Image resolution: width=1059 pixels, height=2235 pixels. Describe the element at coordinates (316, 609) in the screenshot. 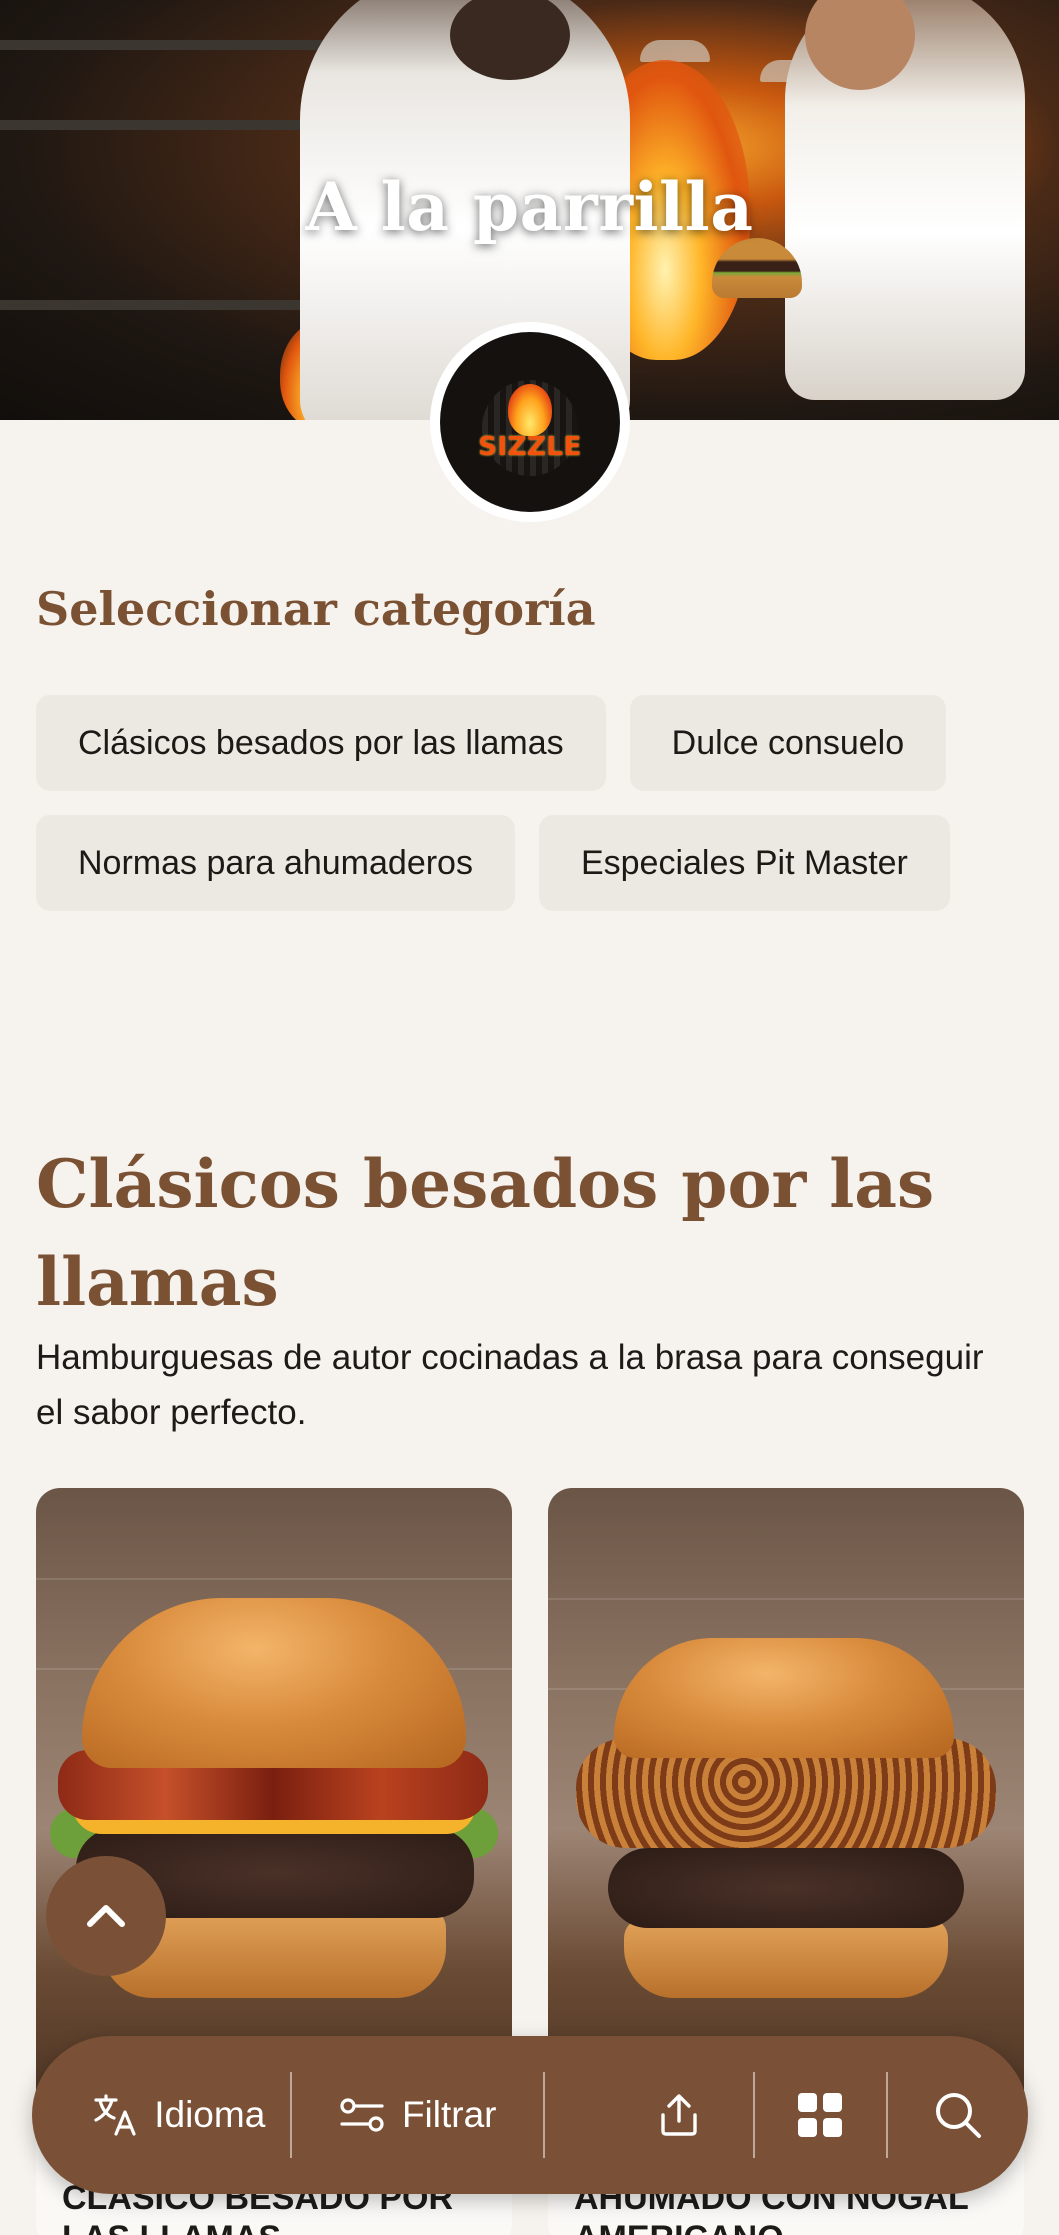

I see `category-heading: Seleccionar categoría` at that location.